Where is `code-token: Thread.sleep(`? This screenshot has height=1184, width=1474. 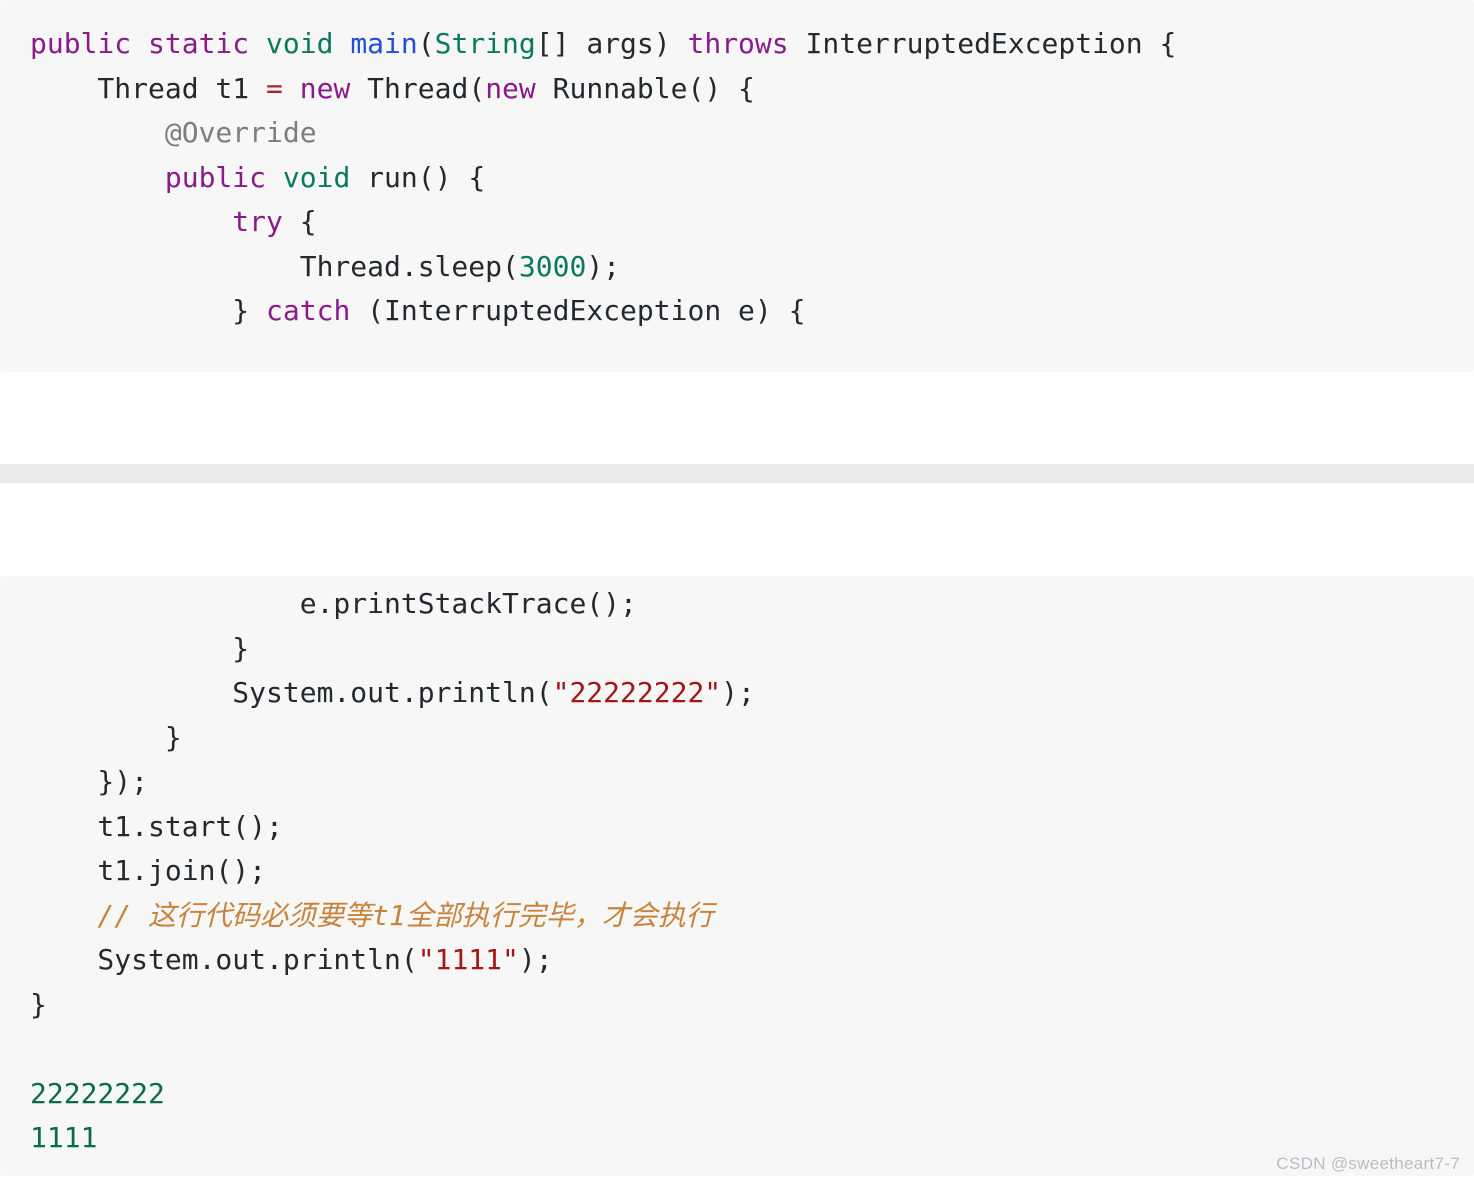 code-token: Thread.sleep( is located at coordinates (274, 266).